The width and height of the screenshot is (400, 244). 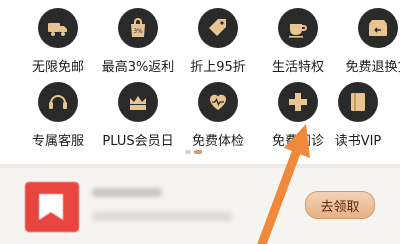 What do you see at coordinates (372, 67) in the screenshot?
I see `benefit-label: 免费退换货` at bounding box center [372, 67].